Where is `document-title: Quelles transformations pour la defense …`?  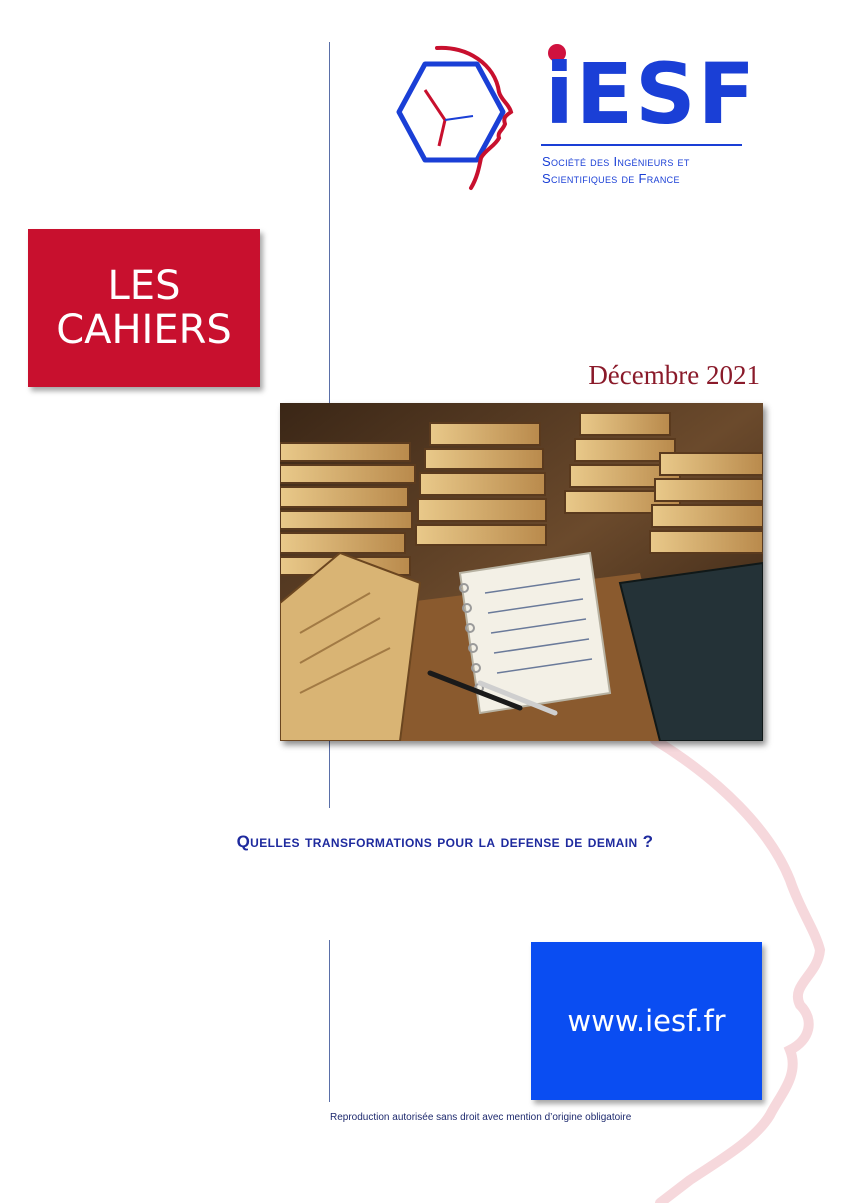
document-title: Quelles transformations pour la defense … is located at coordinates (425, 842).